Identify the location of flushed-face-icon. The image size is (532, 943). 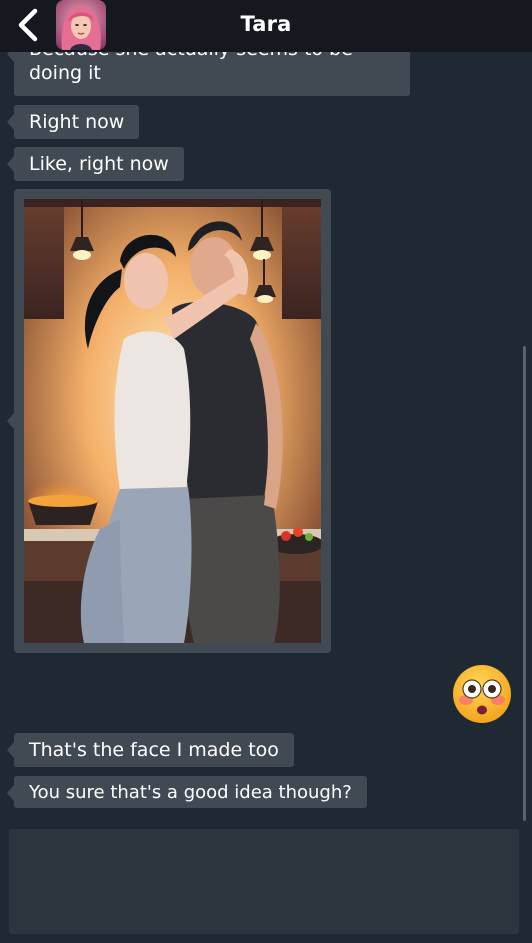
(482, 694).